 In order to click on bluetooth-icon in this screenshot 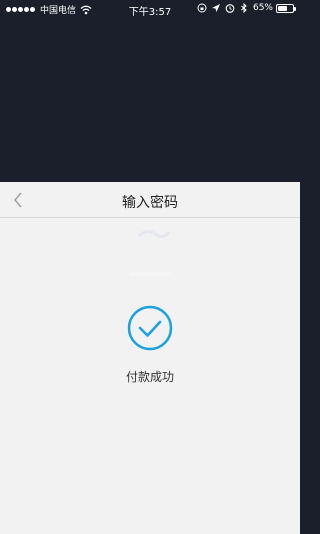, I will do `click(244, 8)`.